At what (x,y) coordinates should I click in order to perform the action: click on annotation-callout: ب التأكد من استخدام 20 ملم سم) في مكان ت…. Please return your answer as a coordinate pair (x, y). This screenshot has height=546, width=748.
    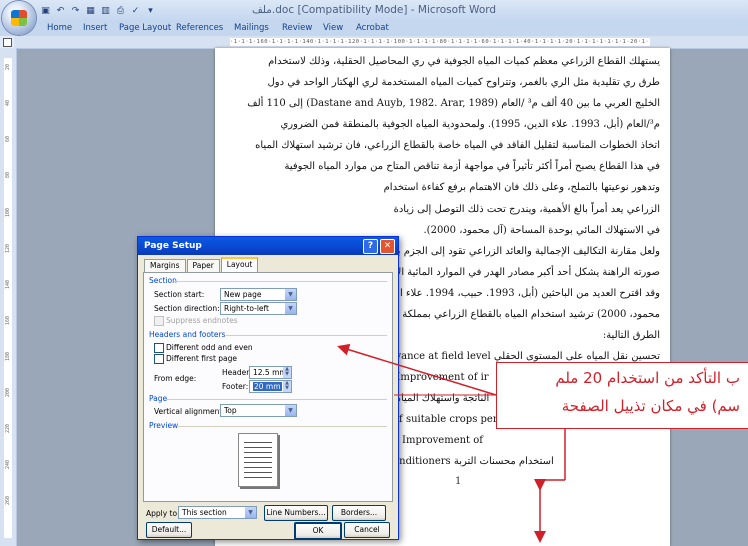
    Looking at the image, I should click on (622, 395).